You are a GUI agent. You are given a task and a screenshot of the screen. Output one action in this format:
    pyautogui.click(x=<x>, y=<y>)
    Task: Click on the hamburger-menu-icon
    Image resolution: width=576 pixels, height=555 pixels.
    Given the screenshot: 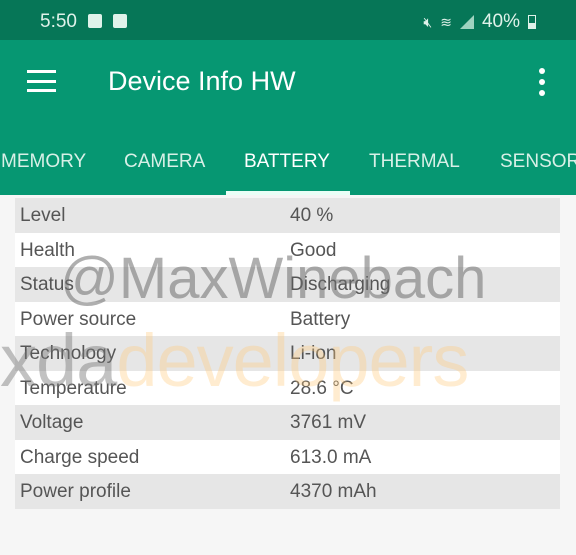 What is the action you would take?
    pyautogui.click(x=41, y=81)
    